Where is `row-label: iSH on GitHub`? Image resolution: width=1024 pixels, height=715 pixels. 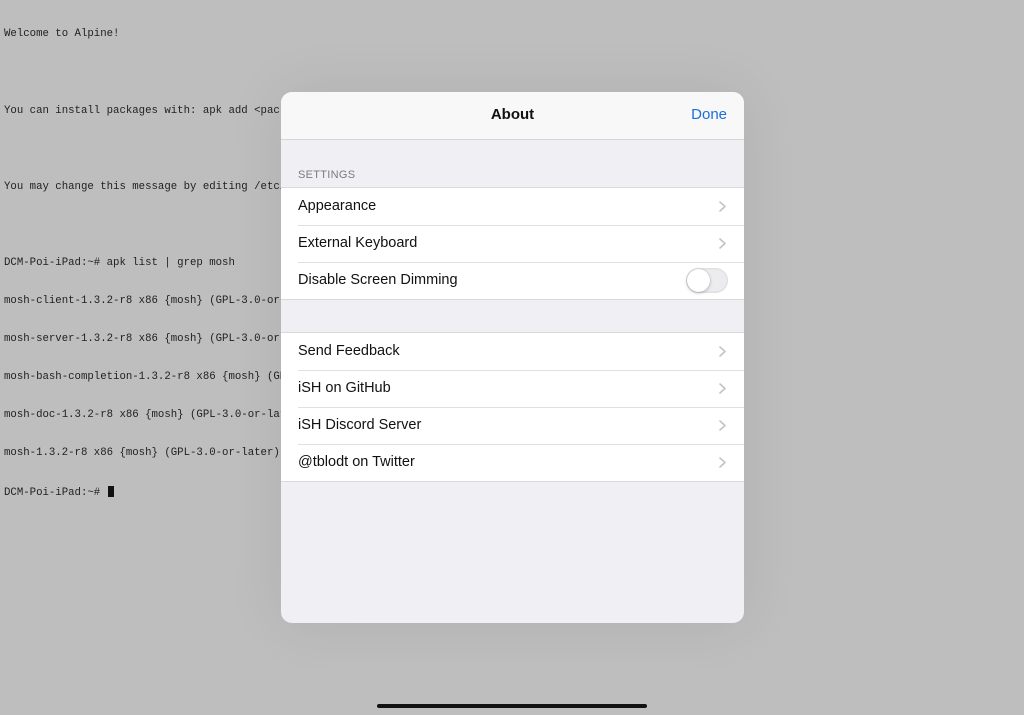
row-label: iSH on GitHub is located at coordinates (344, 388).